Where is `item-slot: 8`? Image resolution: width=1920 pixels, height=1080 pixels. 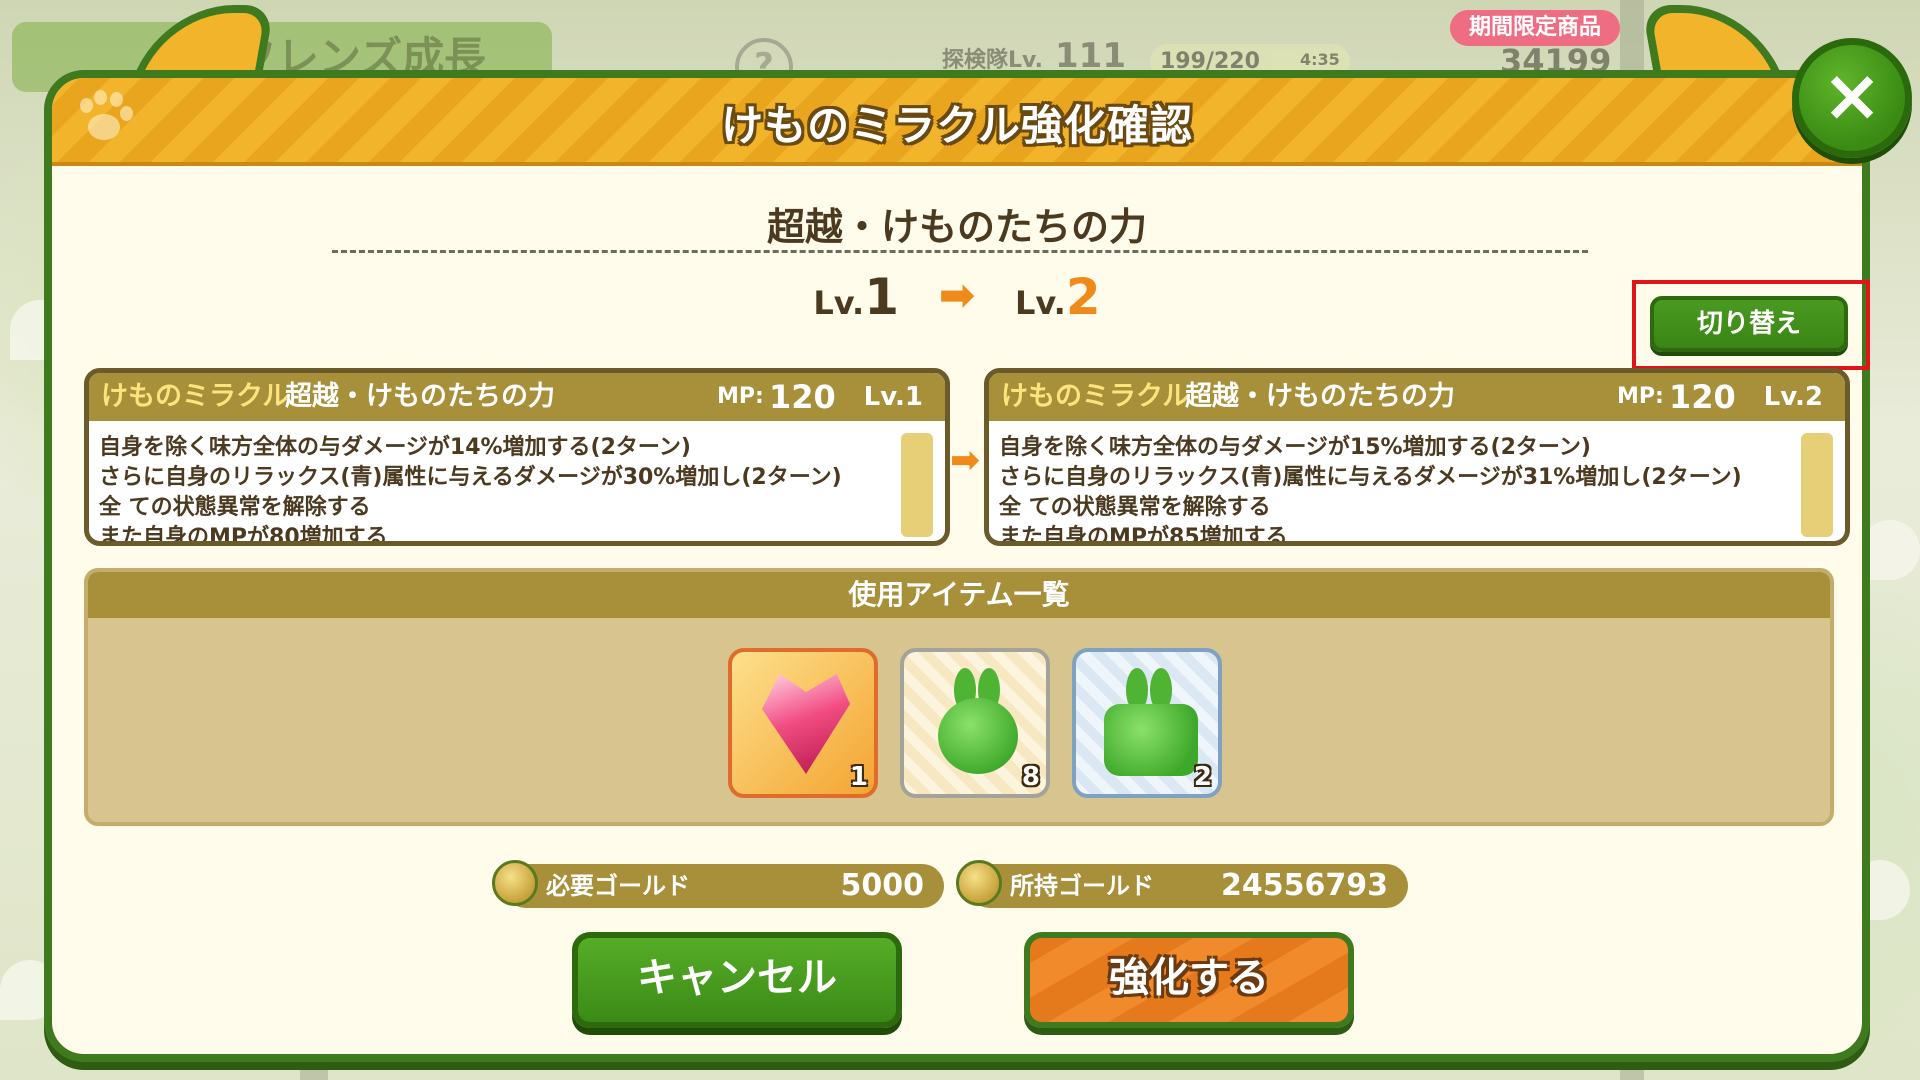
item-slot: 8 is located at coordinates (975, 723).